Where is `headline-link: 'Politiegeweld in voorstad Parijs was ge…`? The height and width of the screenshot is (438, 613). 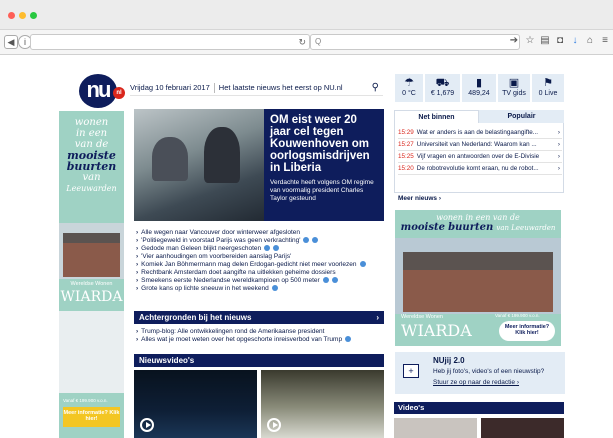
headline-link: 'Politiegeweld in voorstad Parijs was ge… is located at coordinates (227, 241).